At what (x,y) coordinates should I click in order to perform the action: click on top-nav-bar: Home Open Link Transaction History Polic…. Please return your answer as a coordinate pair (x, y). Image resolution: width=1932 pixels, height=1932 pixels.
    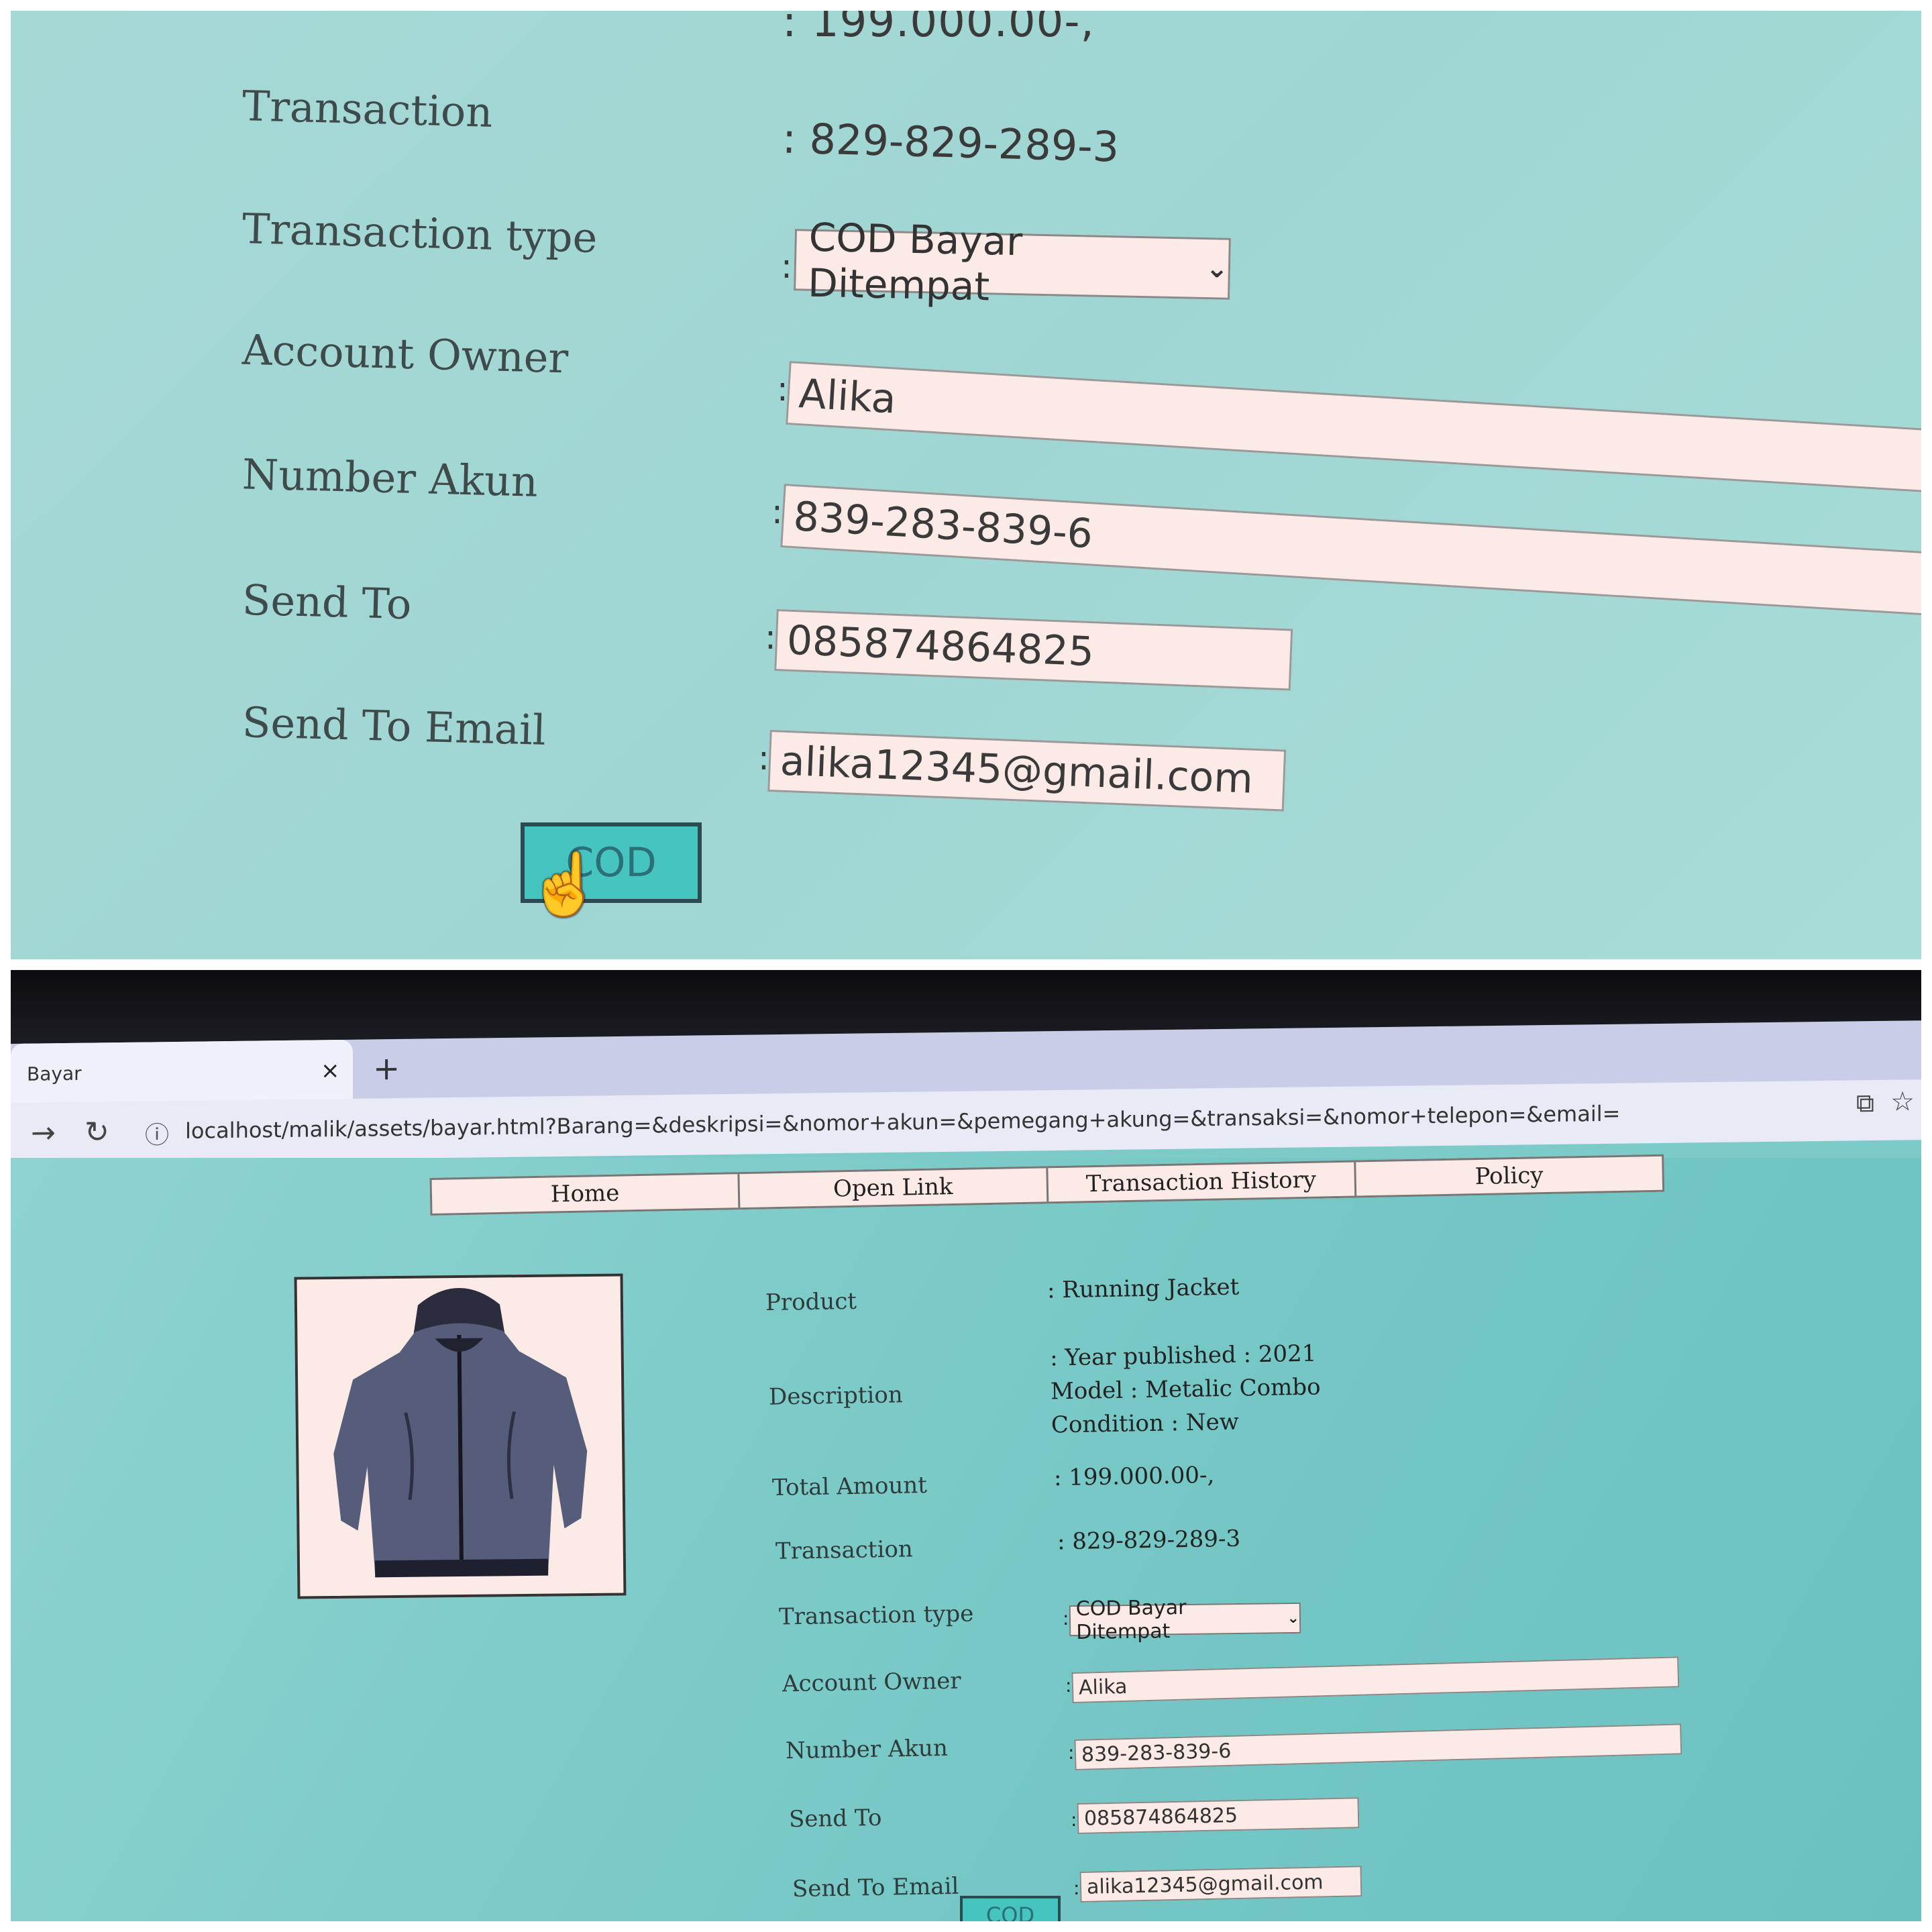
    Looking at the image, I should click on (1047, 1185).